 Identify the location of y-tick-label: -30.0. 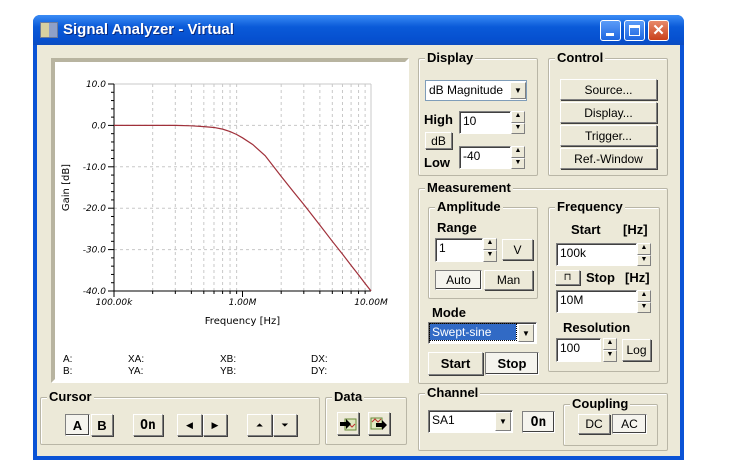
(95, 251).